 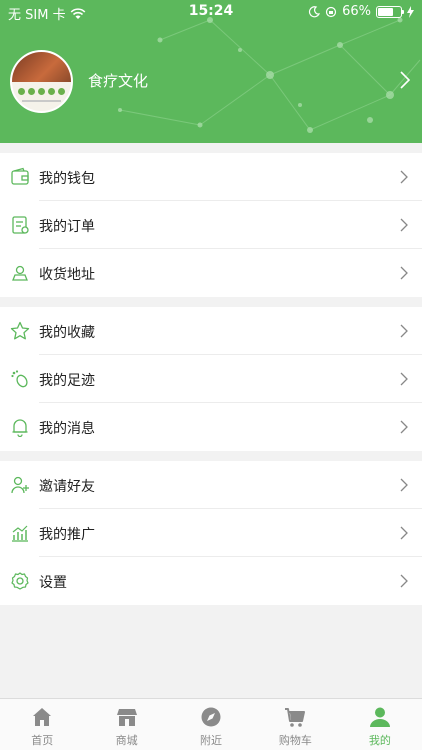 What do you see at coordinates (20, 330) in the screenshot?
I see `star-icon` at bounding box center [20, 330].